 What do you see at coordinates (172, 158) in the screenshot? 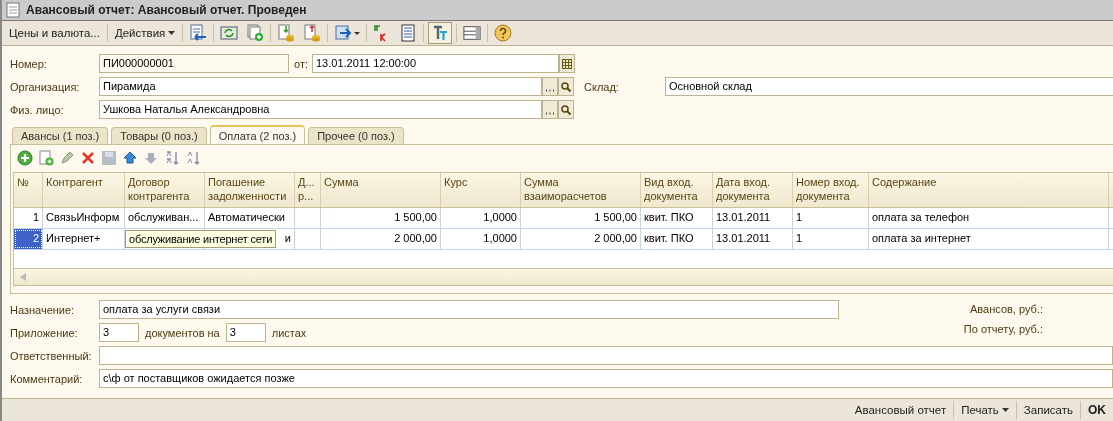
I see `sort-ascending-icon` at bounding box center [172, 158].